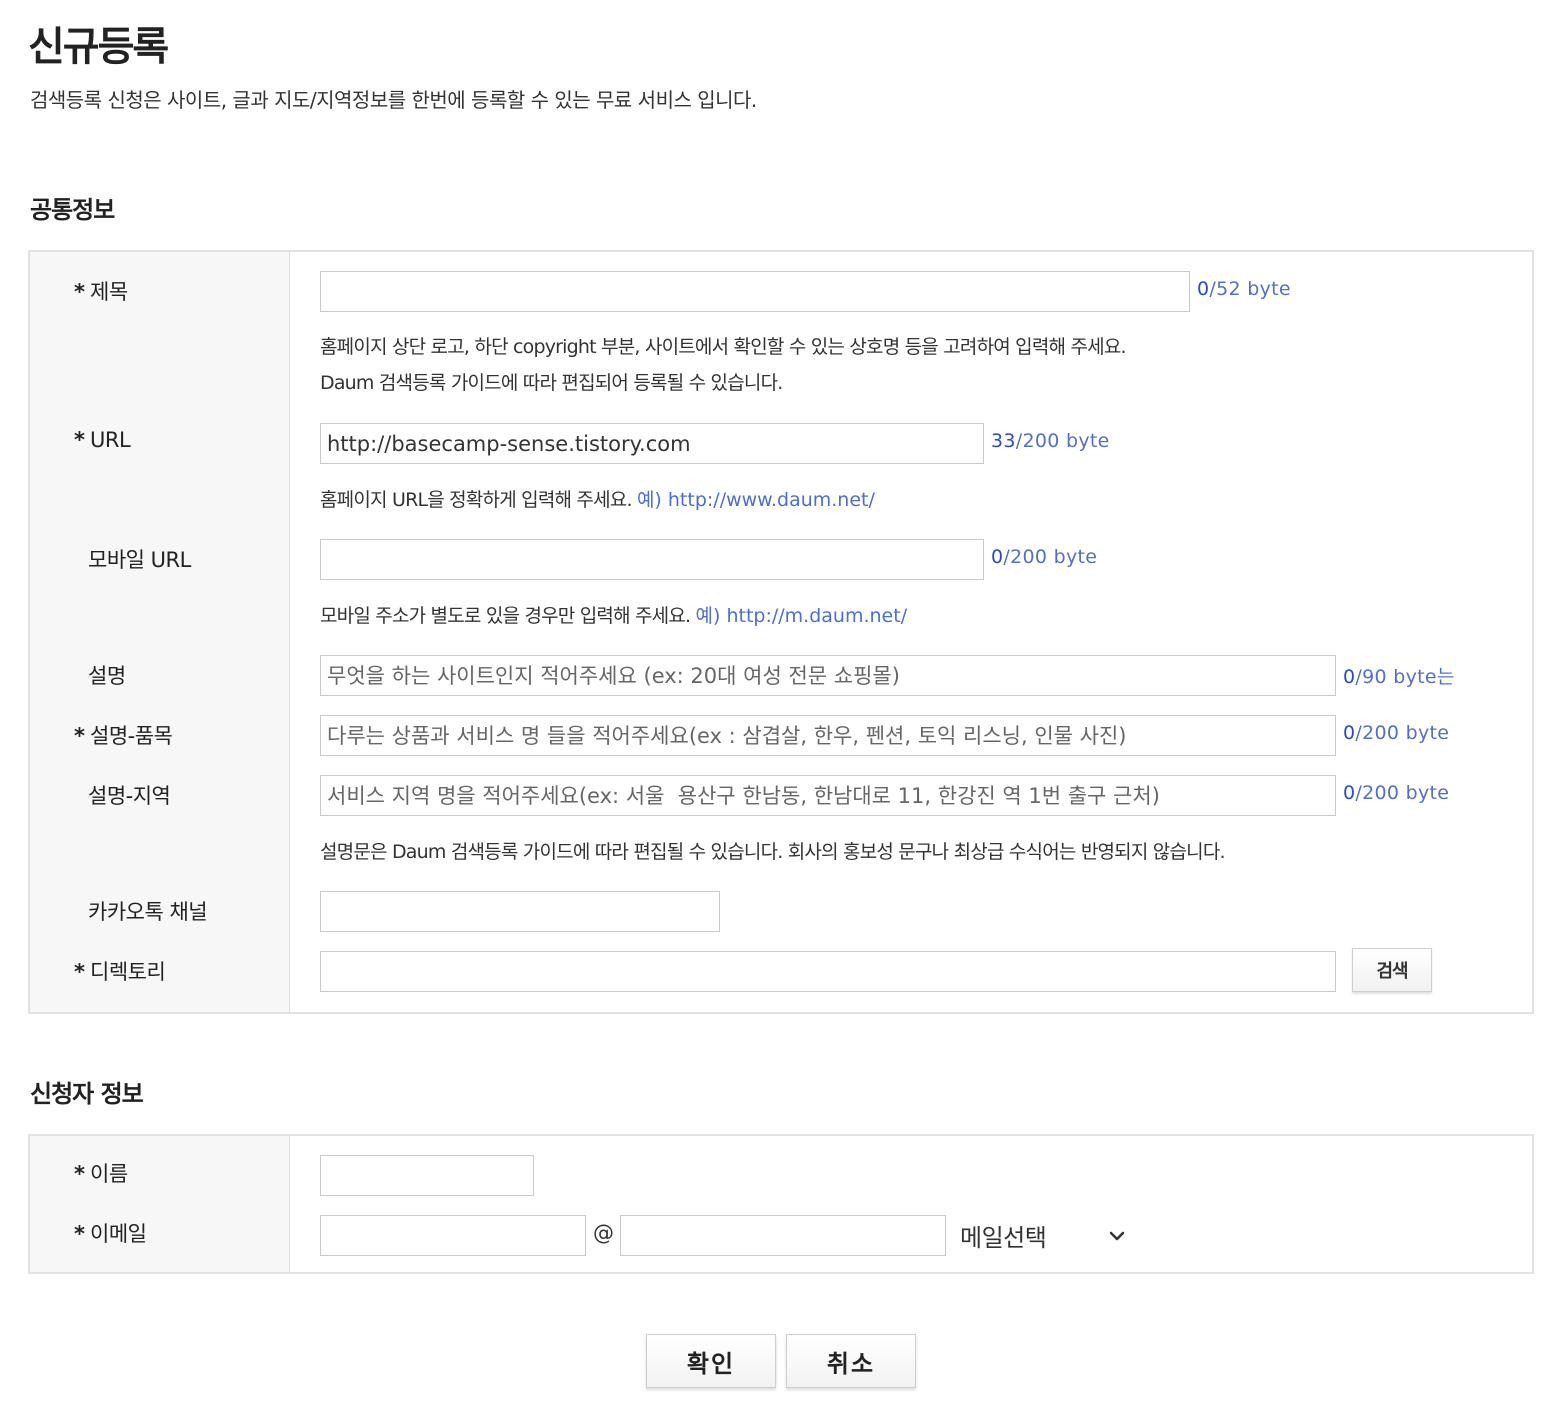  I want to click on email-label: * 이메일, so click(110, 1234).